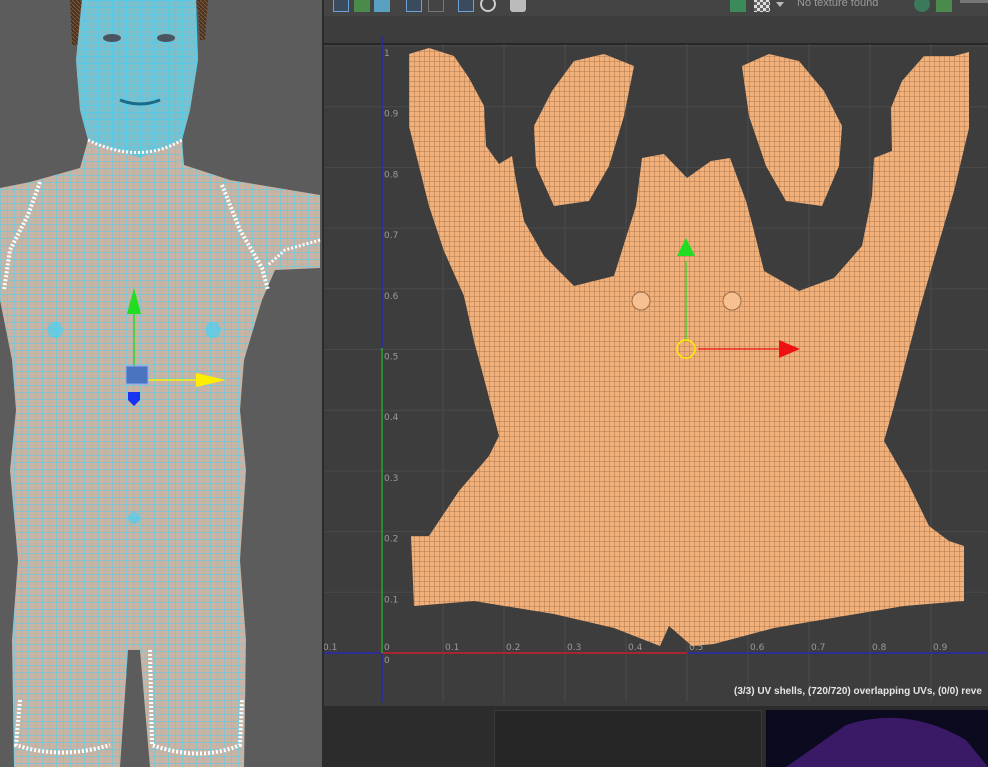 This screenshot has height=767, width=988. What do you see at coordinates (877, 738) in the screenshot?
I see `render-preview` at bounding box center [877, 738].